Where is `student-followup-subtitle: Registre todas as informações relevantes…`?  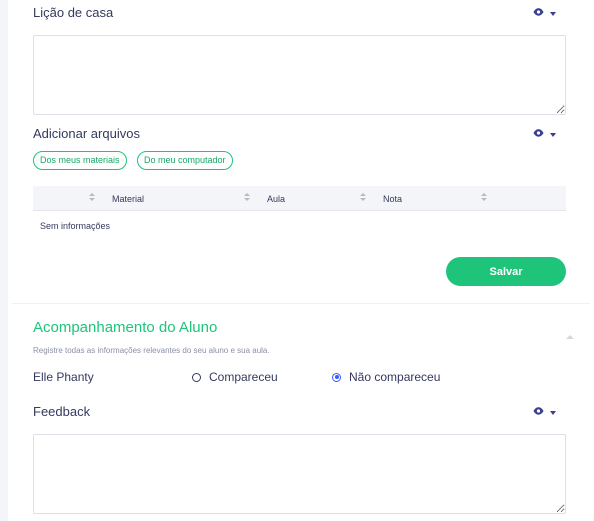 student-followup-subtitle: Registre todas as informações relevantes… is located at coordinates (151, 350).